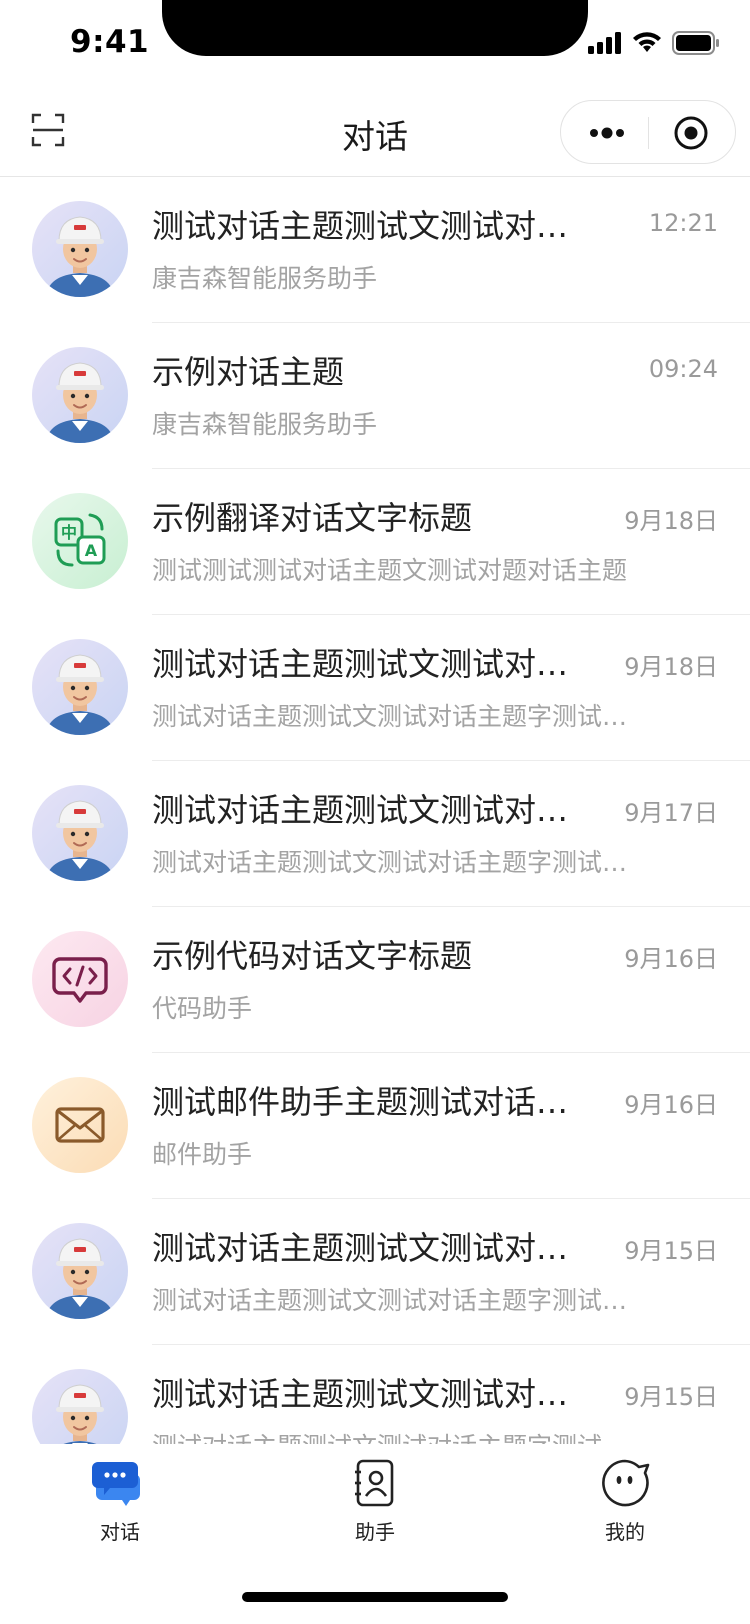  Describe the element at coordinates (248, 372) in the screenshot. I see `conversation-title: 示例对话主题` at that location.